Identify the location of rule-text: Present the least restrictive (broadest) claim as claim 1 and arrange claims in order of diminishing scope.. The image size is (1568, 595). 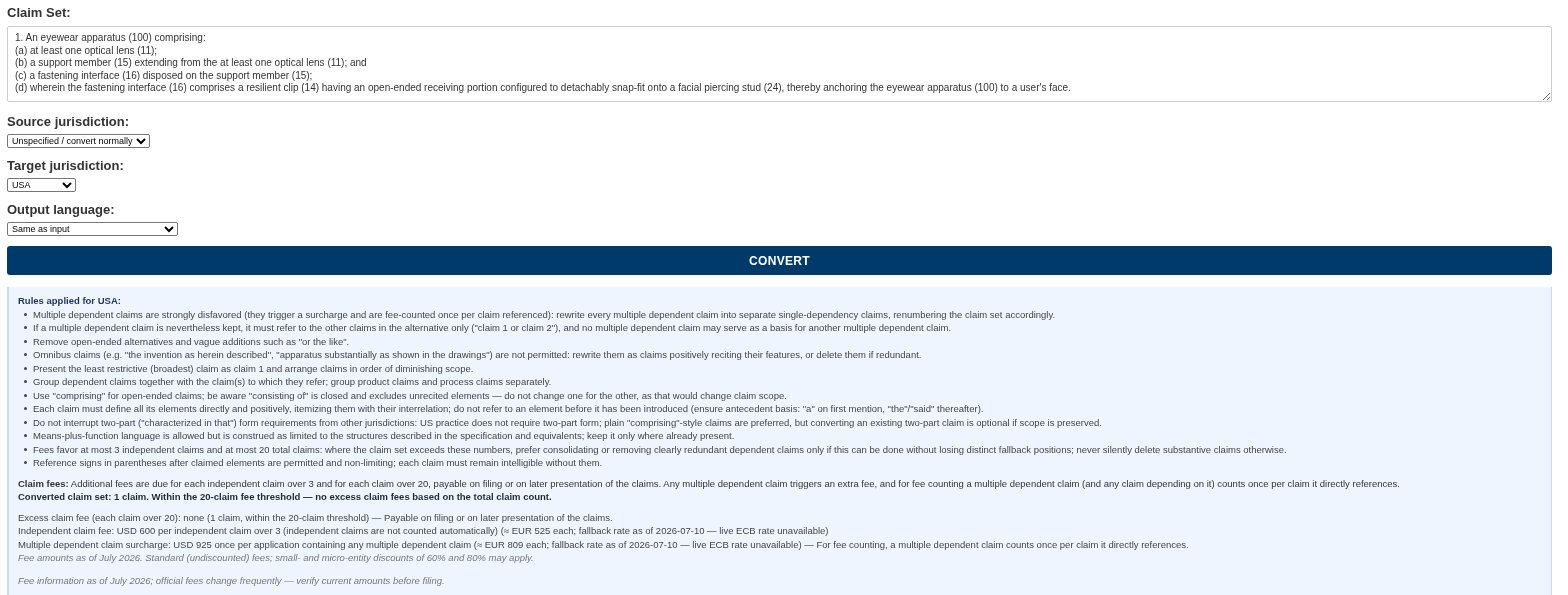
(253, 368).